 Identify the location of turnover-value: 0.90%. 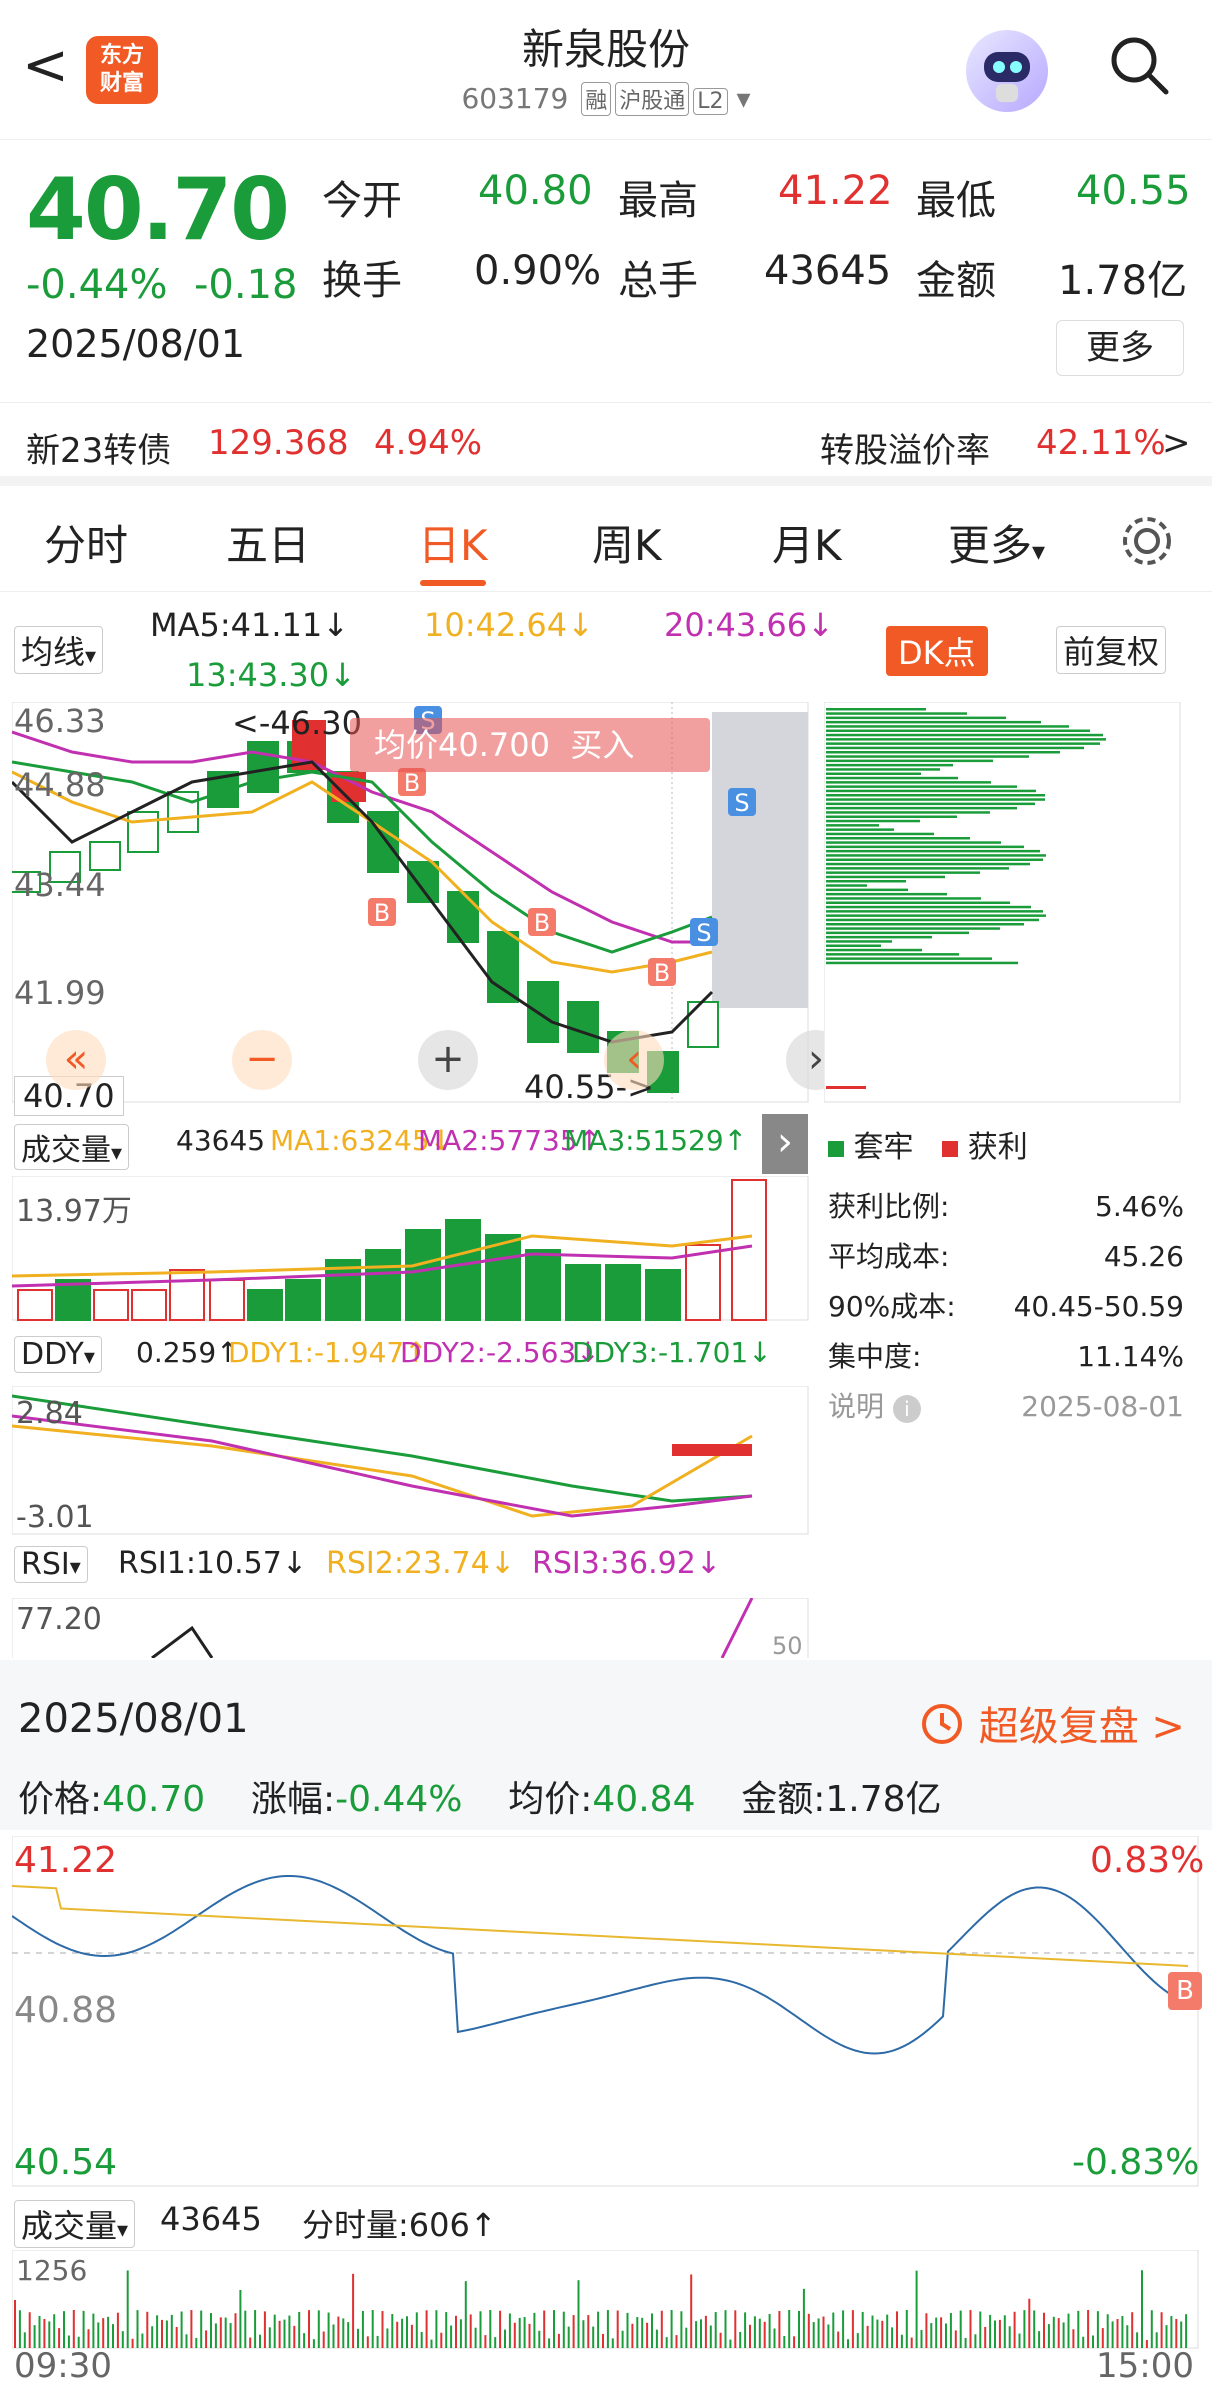
(538, 271).